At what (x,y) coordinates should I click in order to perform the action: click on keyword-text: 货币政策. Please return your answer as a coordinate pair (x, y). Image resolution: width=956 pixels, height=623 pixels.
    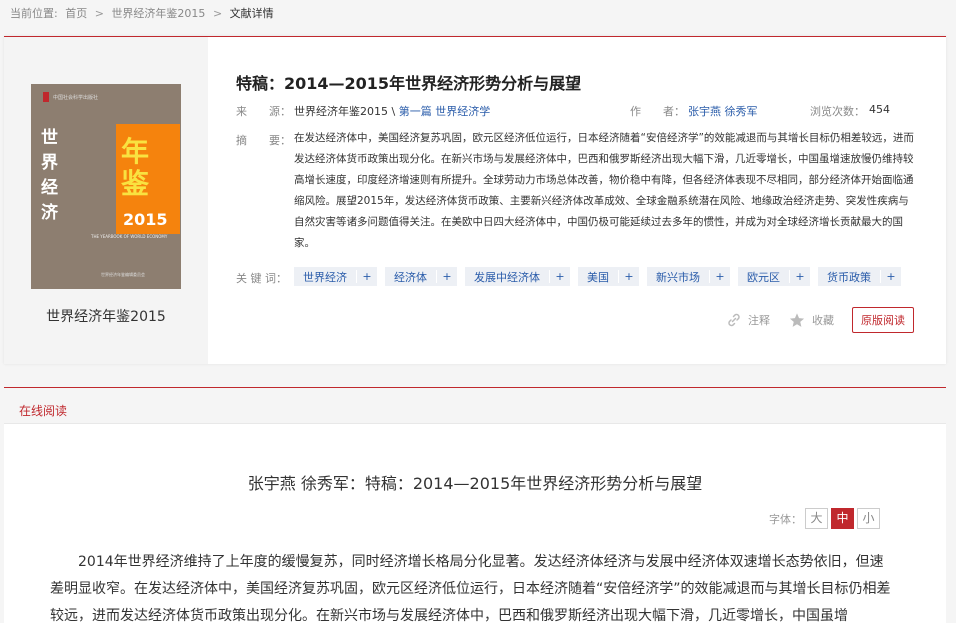
    Looking at the image, I should click on (849, 277).